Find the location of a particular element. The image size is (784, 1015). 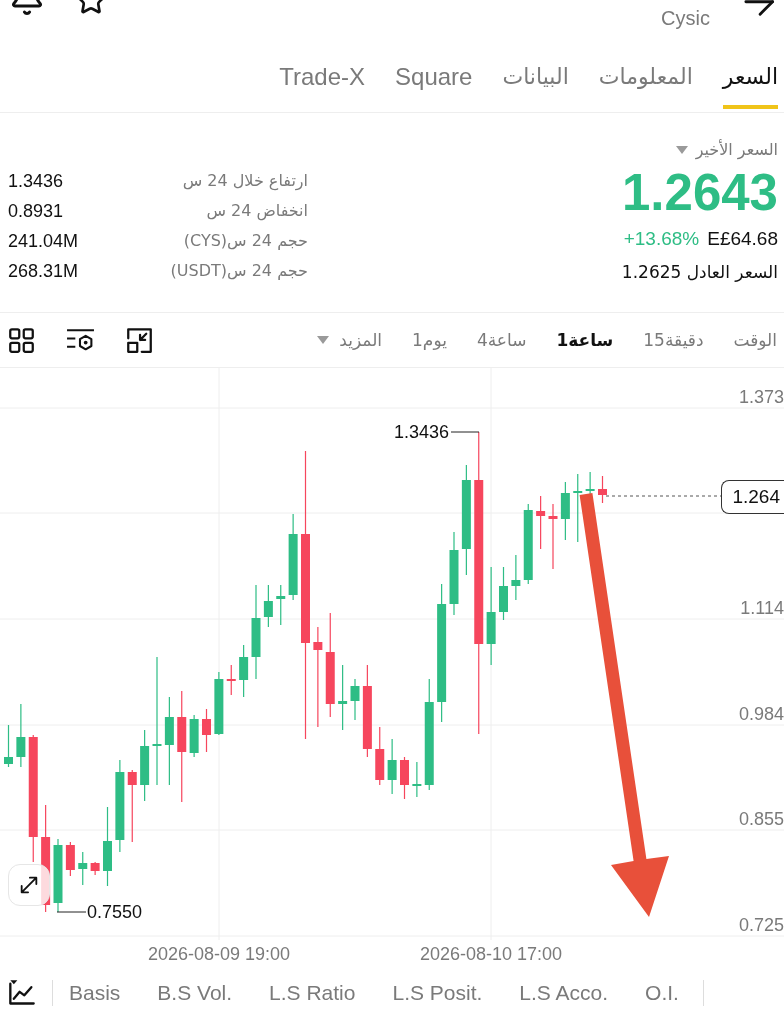

local-price: E£64.68 is located at coordinates (742, 238).